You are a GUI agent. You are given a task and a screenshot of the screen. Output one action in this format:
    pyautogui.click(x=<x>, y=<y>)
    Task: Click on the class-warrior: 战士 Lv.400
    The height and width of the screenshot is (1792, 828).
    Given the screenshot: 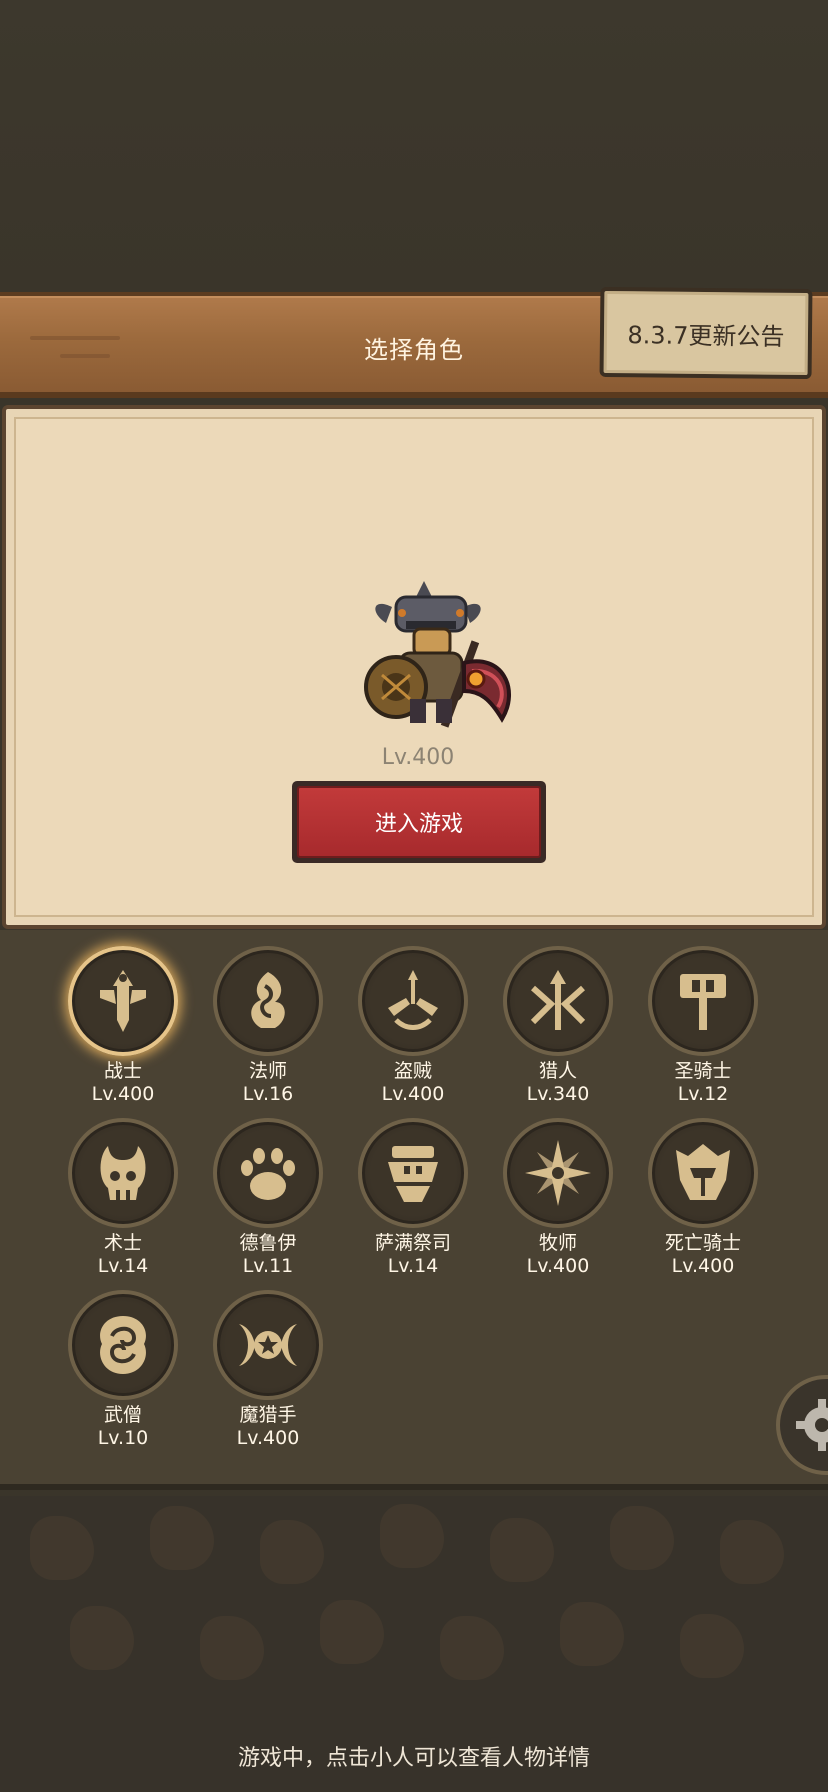 What is the action you would take?
    pyautogui.click(x=123, y=1026)
    